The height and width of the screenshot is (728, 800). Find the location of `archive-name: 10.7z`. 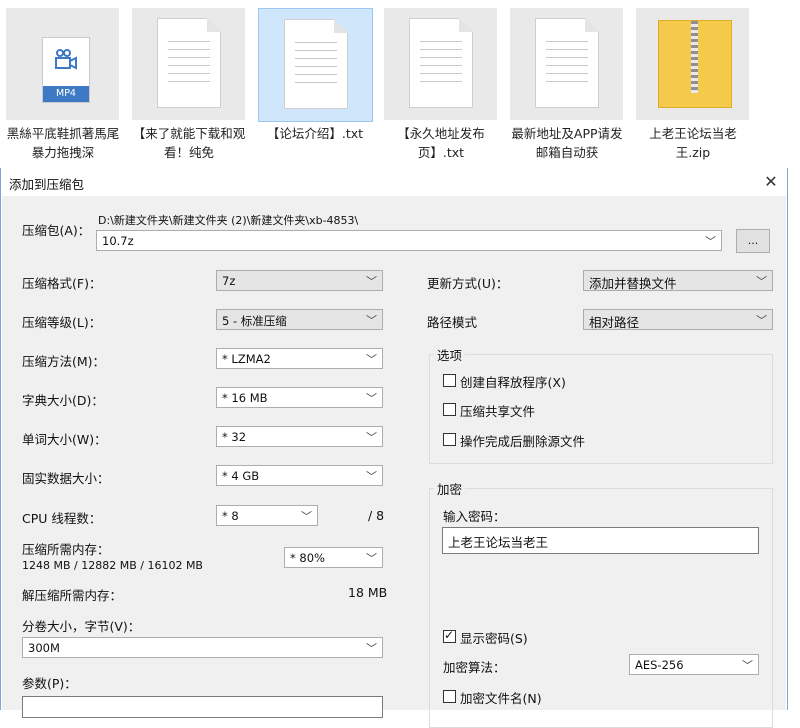

archive-name: 10.7z is located at coordinates (118, 241).